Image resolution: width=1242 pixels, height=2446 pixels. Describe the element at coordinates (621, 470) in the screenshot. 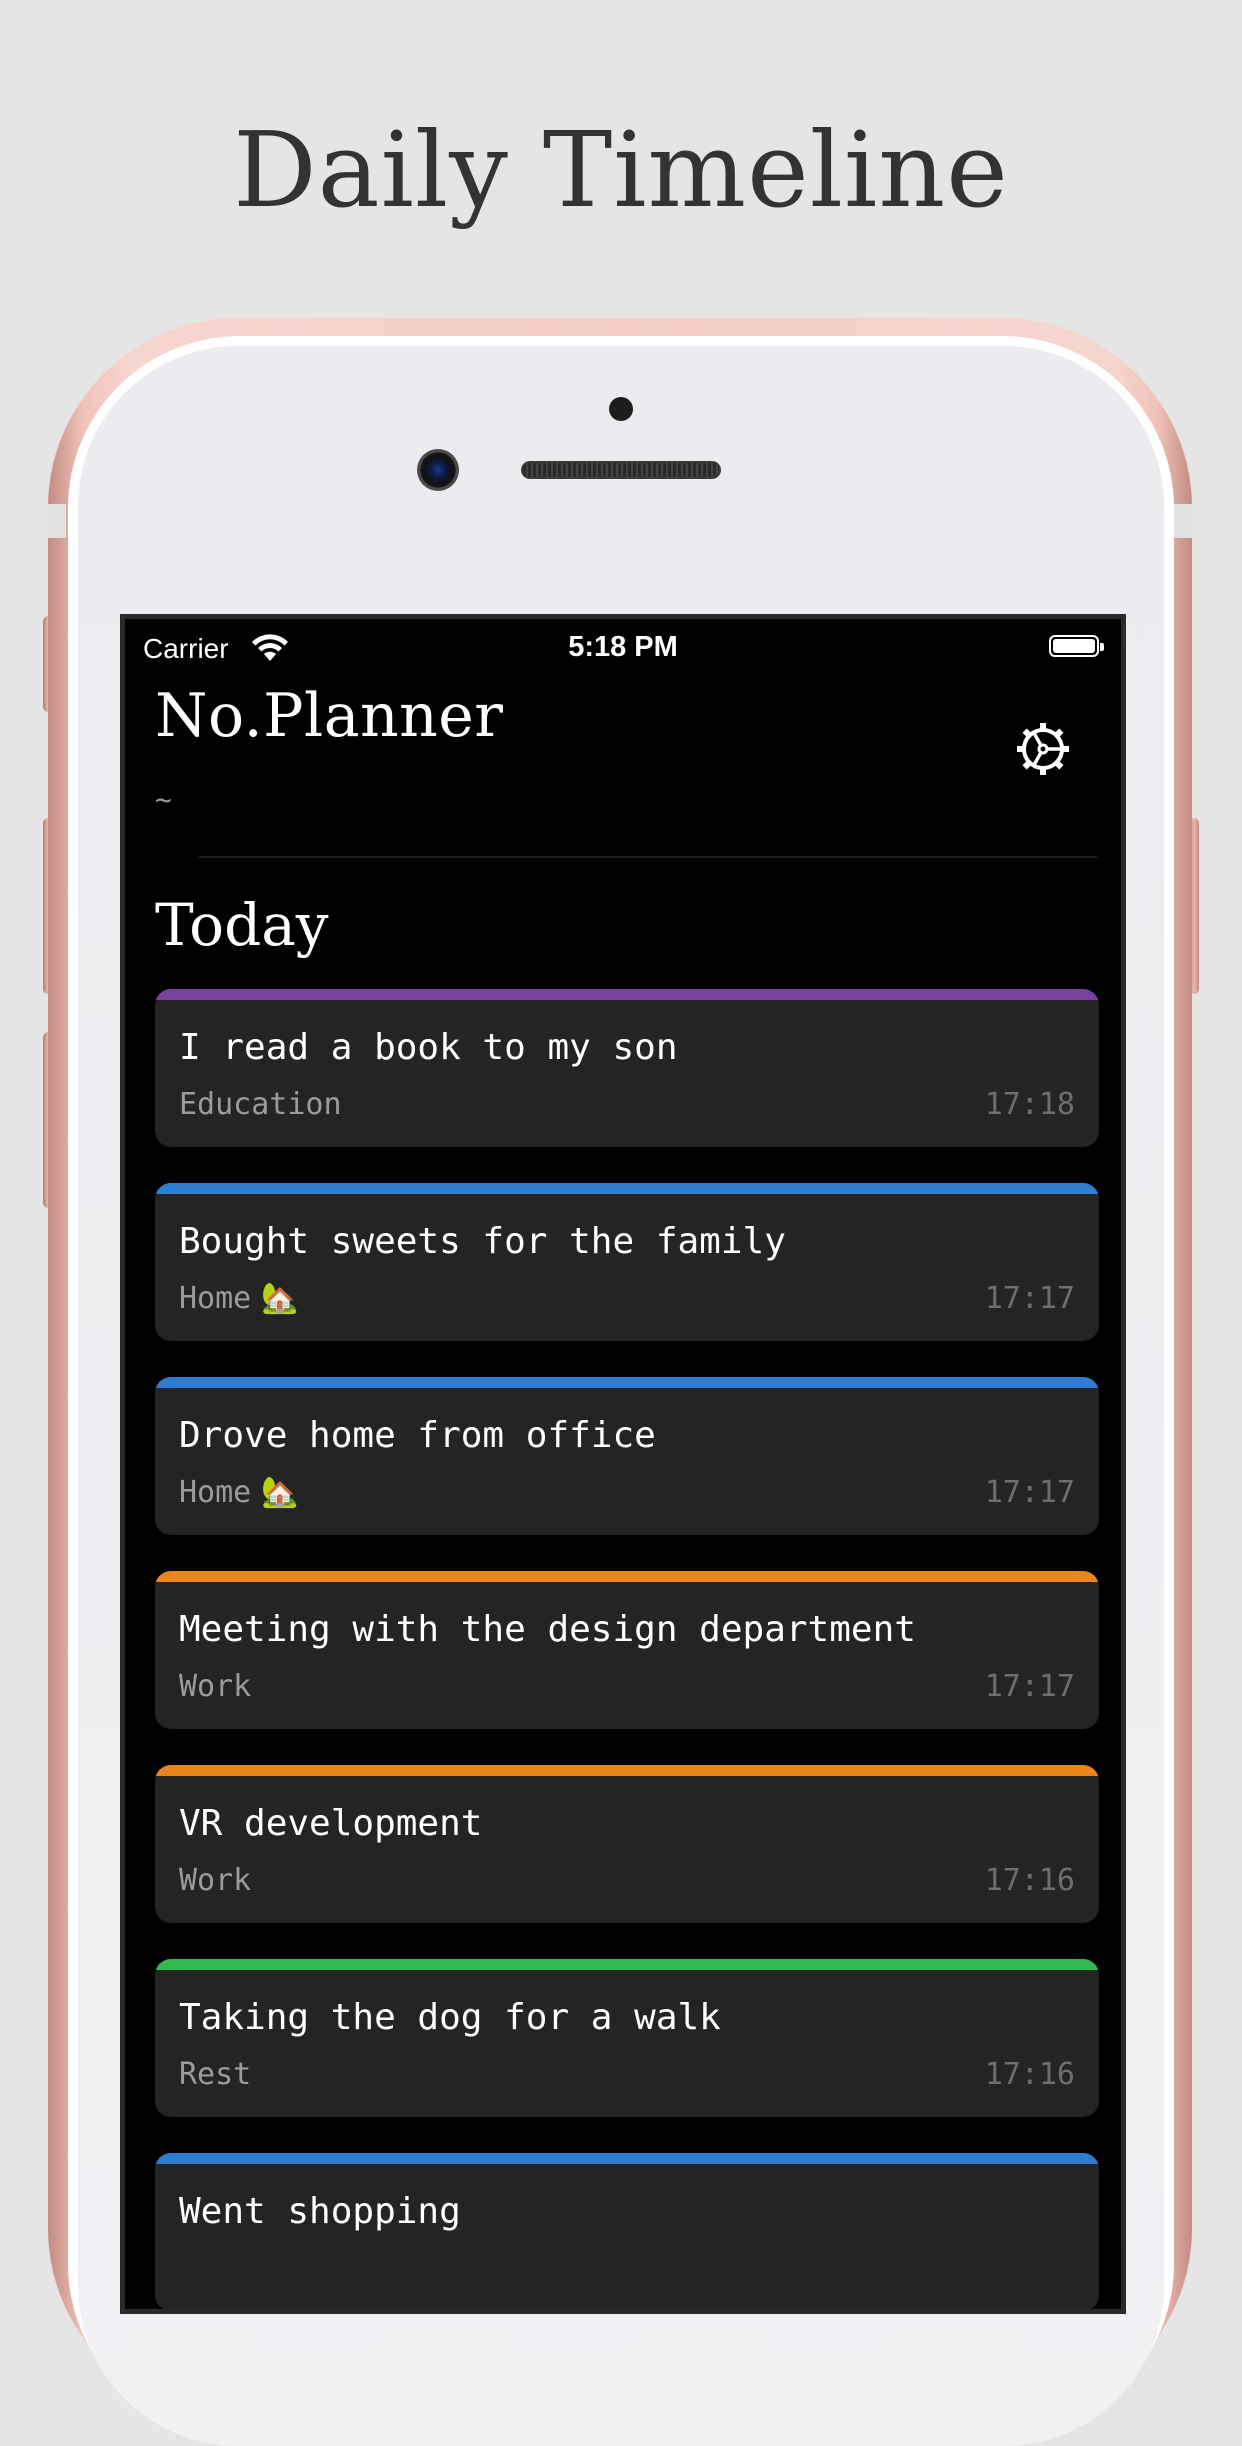

I see `earpiece-speaker` at that location.